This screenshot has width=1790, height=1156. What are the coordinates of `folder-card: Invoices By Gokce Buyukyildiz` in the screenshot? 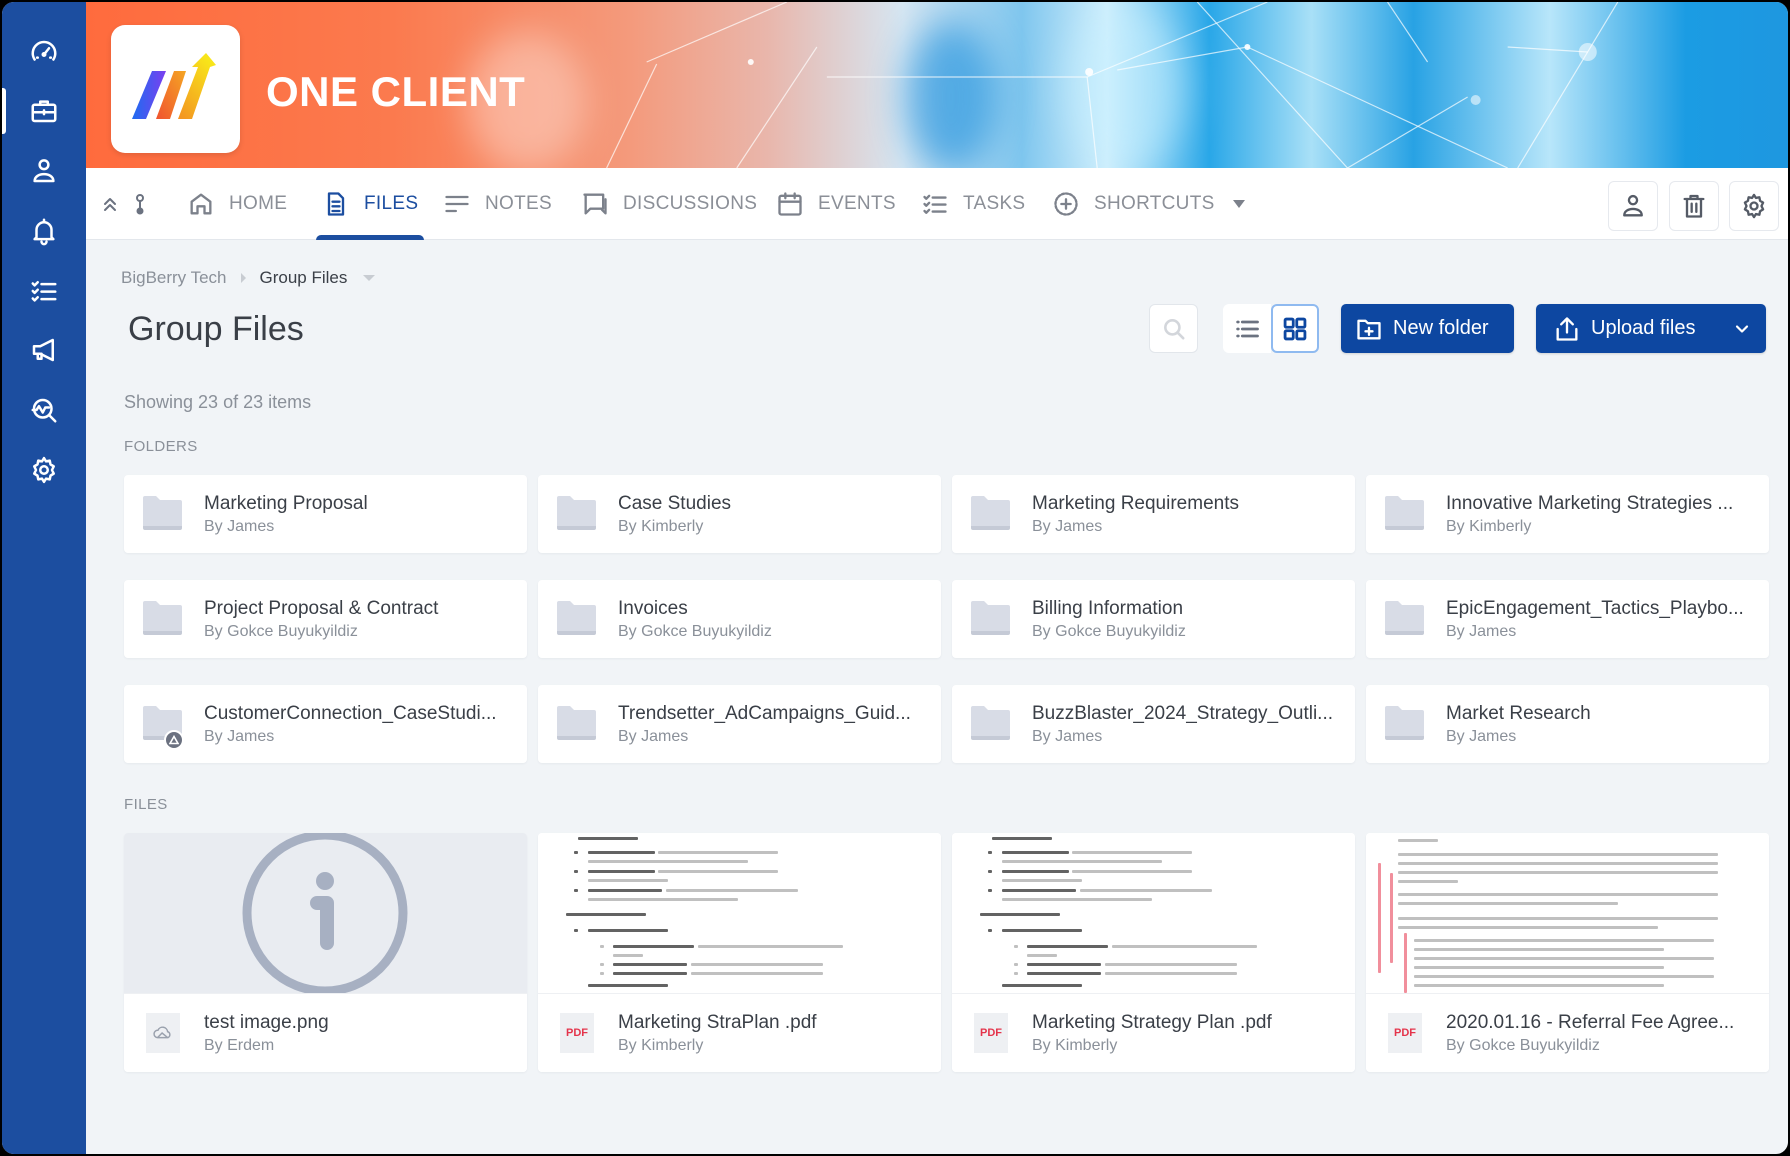 It's located at (739, 619).